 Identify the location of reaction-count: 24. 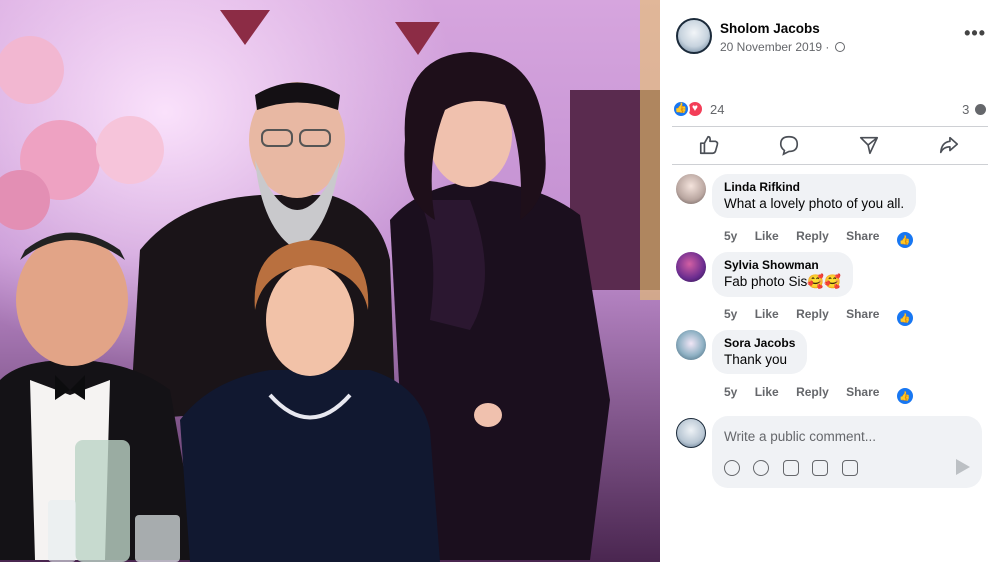
(717, 109).